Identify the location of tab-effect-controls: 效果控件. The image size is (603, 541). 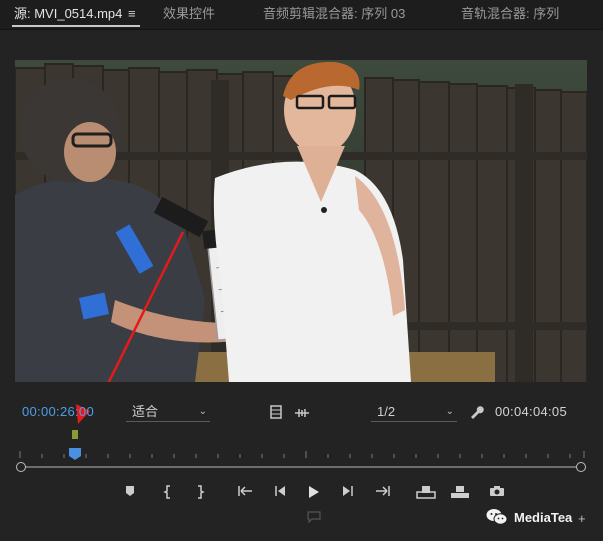
(189, 15).